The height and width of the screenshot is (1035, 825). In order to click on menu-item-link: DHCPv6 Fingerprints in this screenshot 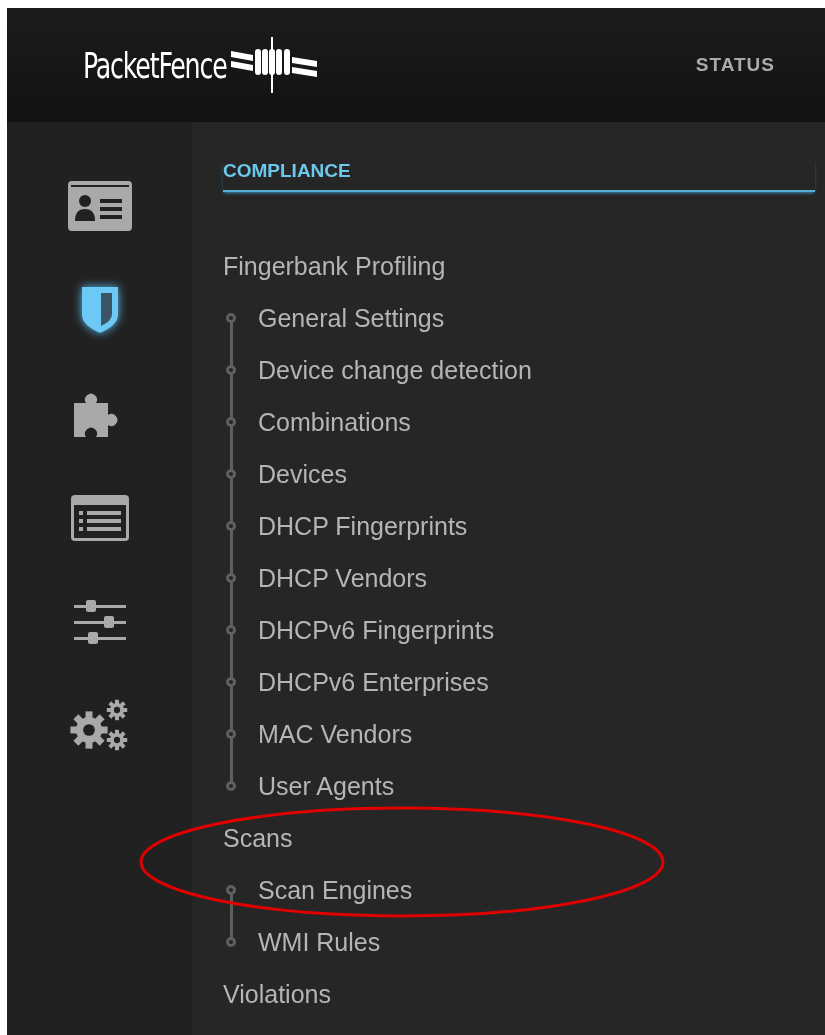, I will do `click(376, 630)`.